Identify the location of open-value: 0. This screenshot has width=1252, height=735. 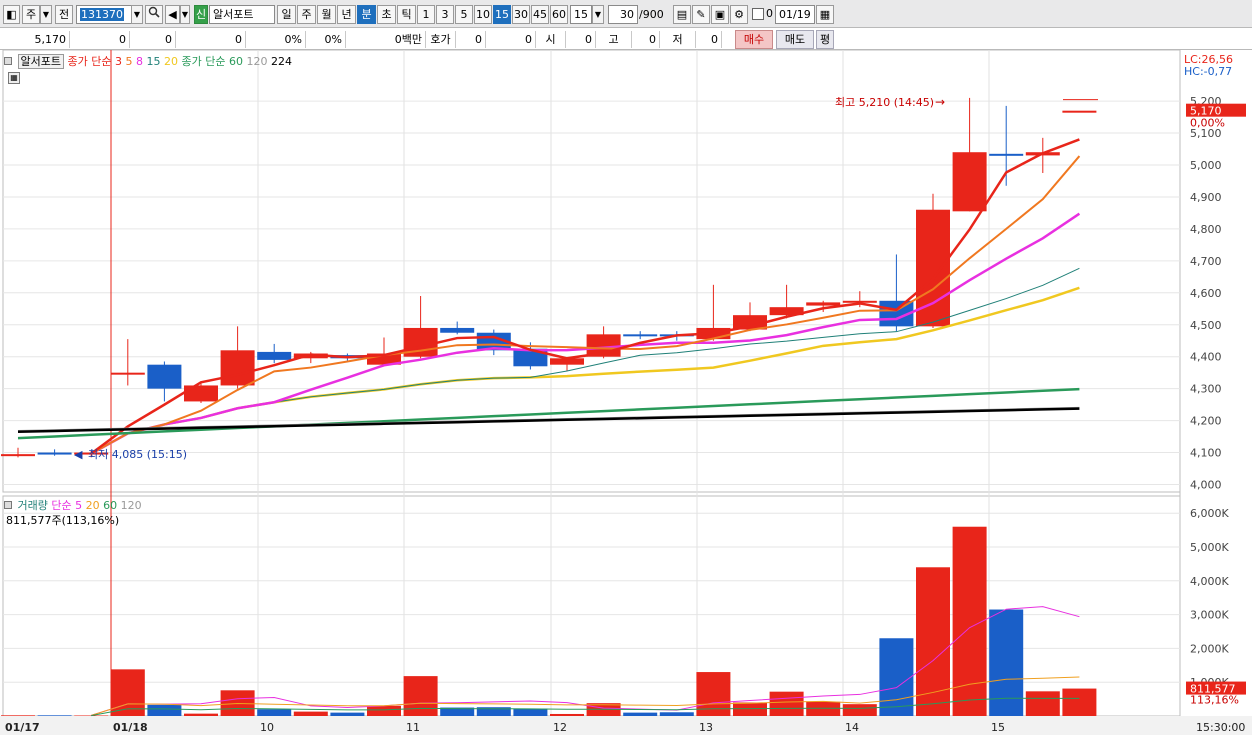
(581, 39).